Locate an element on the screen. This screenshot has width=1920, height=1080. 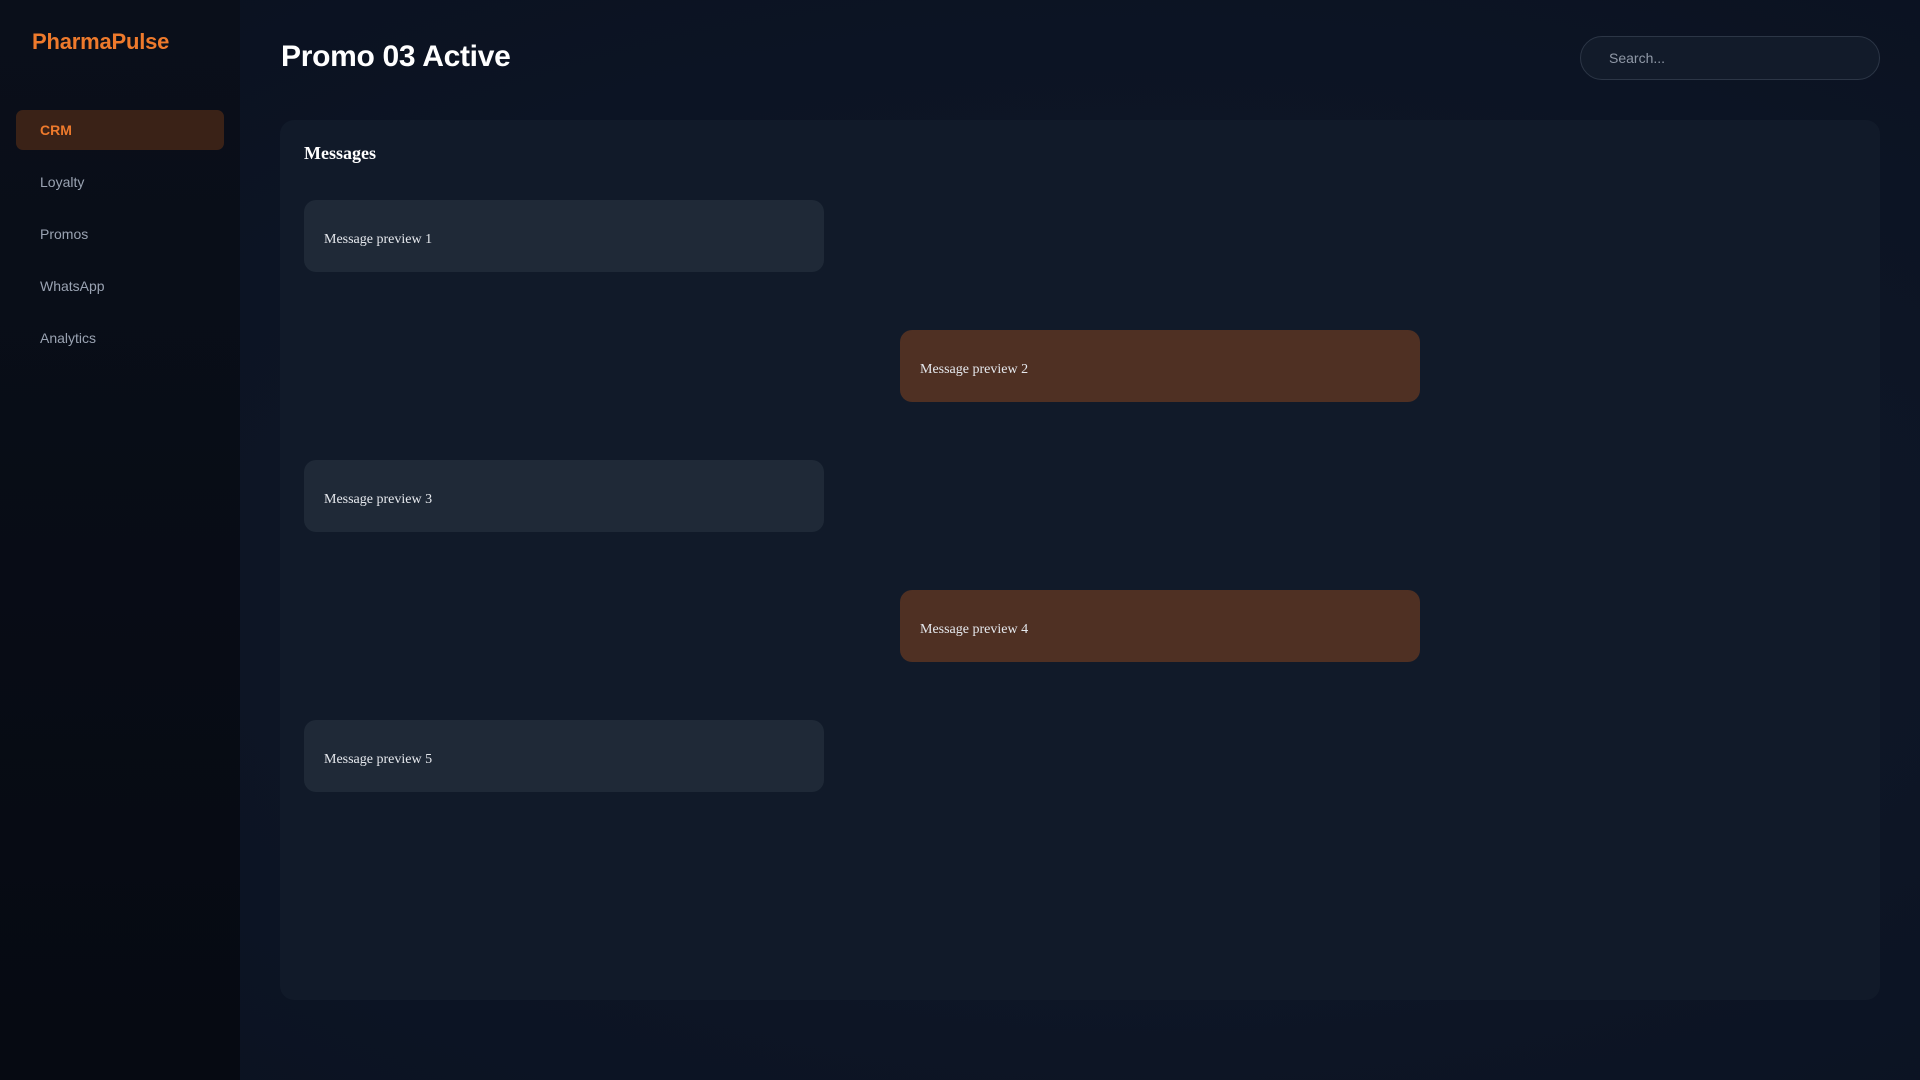
sidebar-item-promos: Promos is located at coordinates (120, 234).